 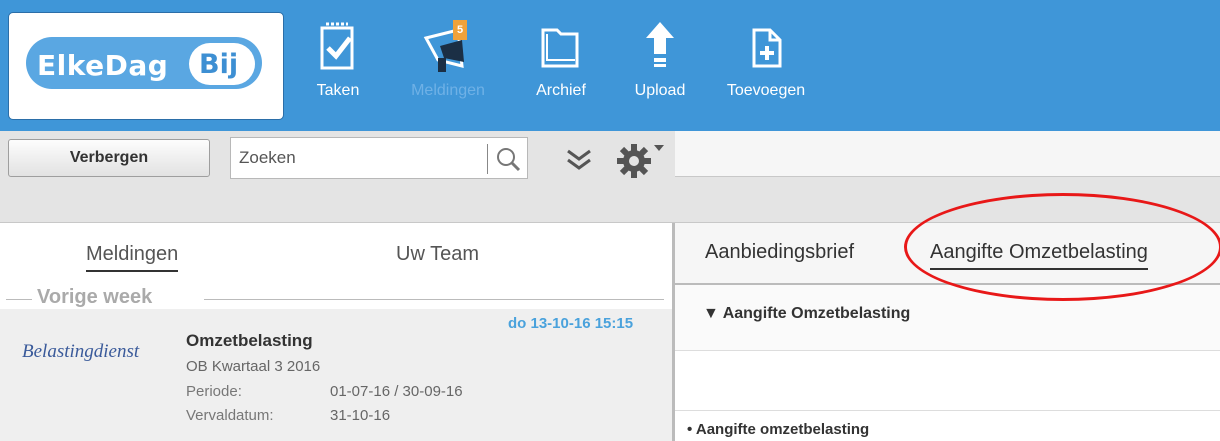 What do you see at coordinates (219, 64) in the screenshot?
I see `logo-text-badge: Bij` at bounding box center [219, 64].